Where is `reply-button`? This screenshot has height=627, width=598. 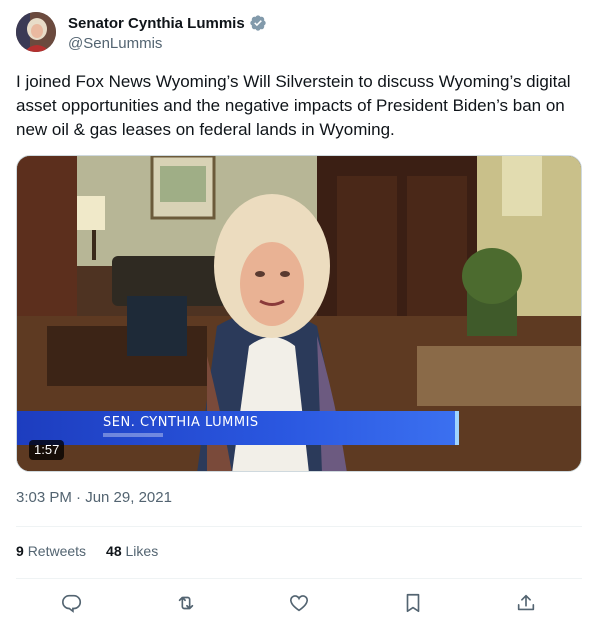 reply-button is located at coordinates (72, 603).